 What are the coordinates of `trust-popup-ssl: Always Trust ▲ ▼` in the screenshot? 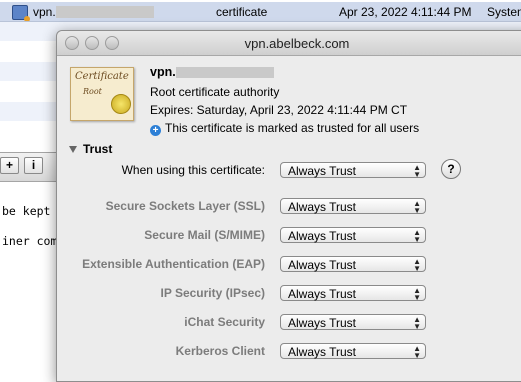 It's located at (353, 206).